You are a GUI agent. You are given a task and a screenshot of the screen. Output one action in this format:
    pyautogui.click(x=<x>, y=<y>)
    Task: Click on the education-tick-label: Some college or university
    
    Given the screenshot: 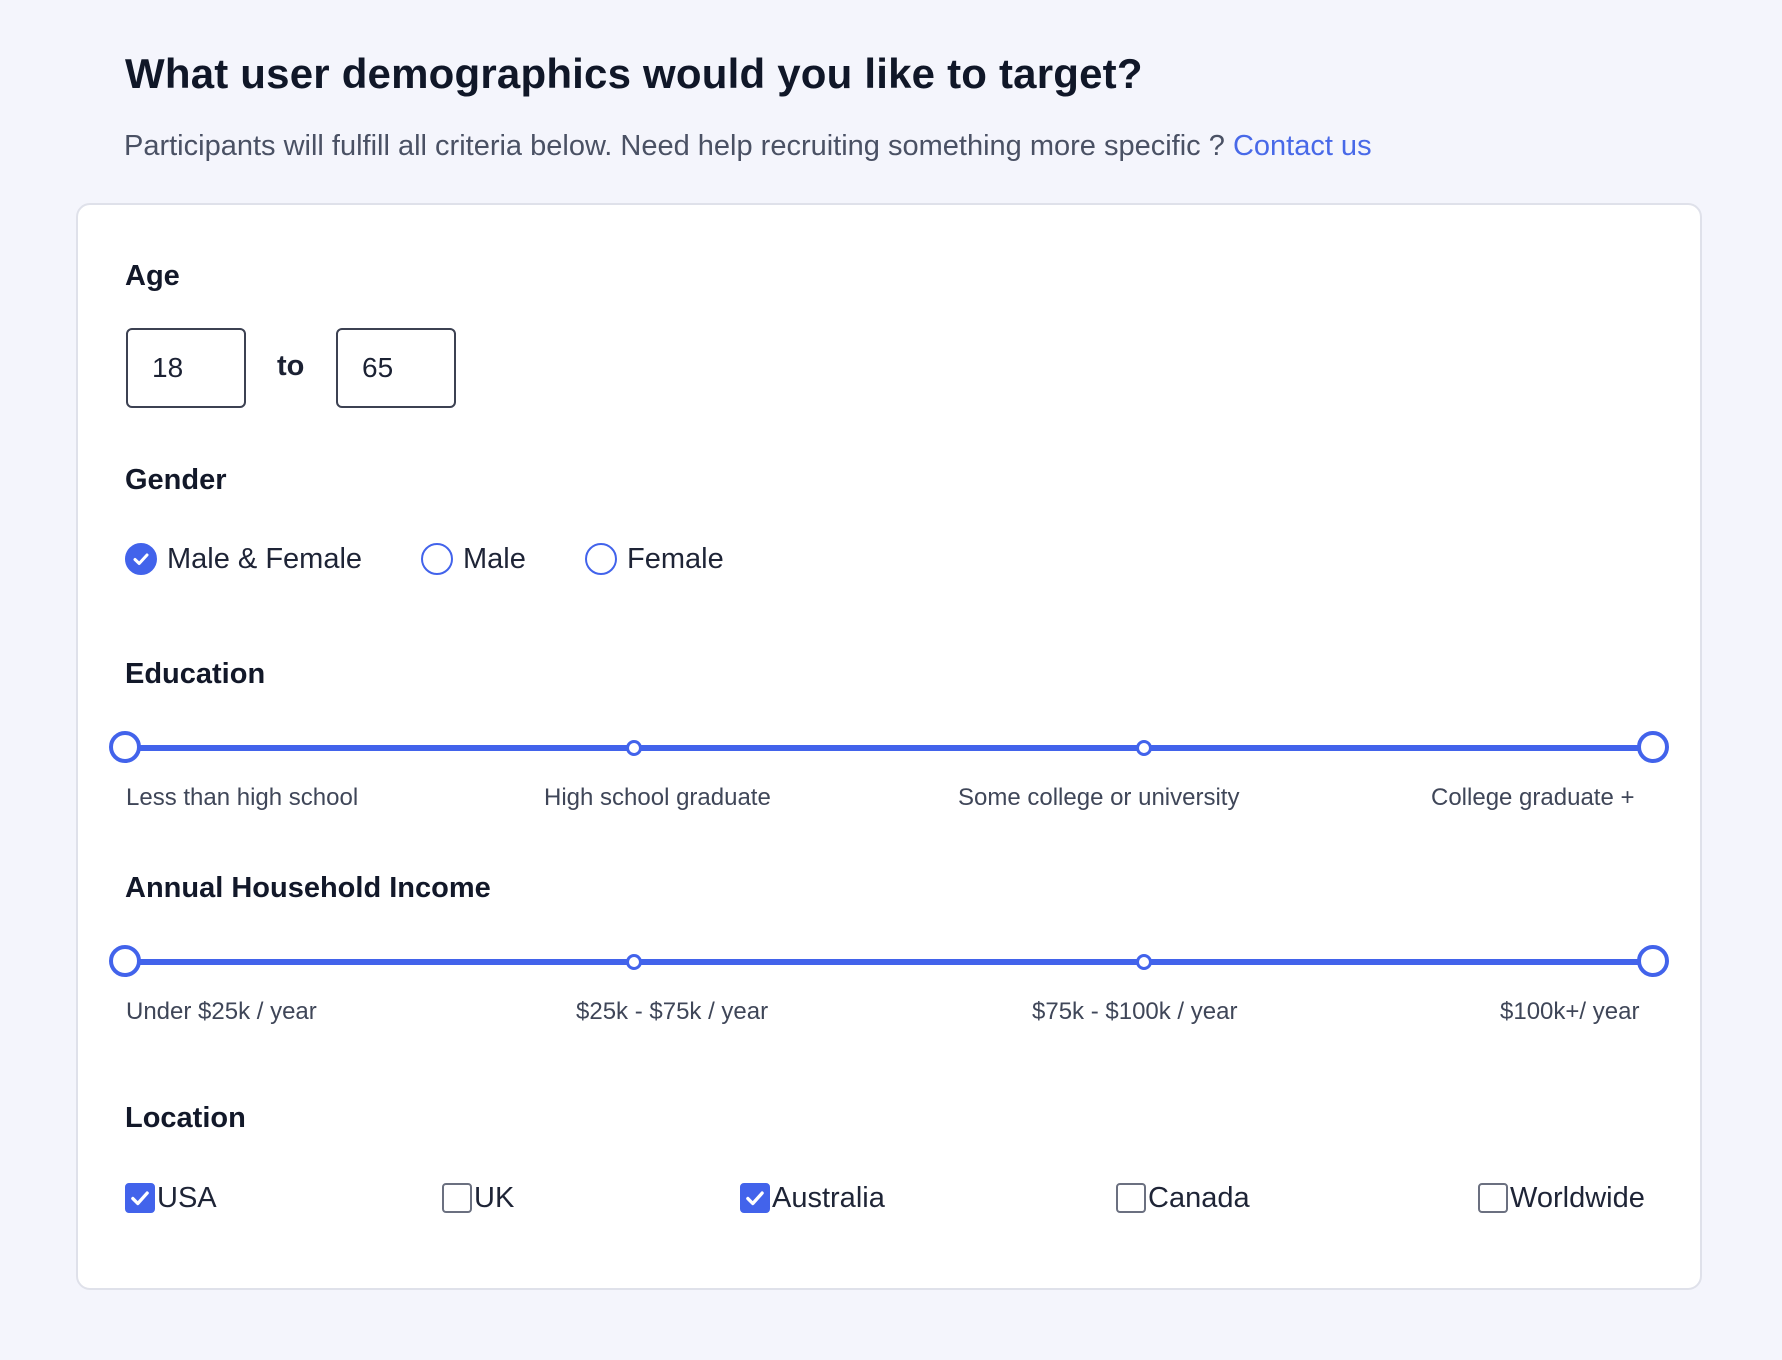 What is the action you would take?
    pyautogui.click(x=1099, y=797)
    